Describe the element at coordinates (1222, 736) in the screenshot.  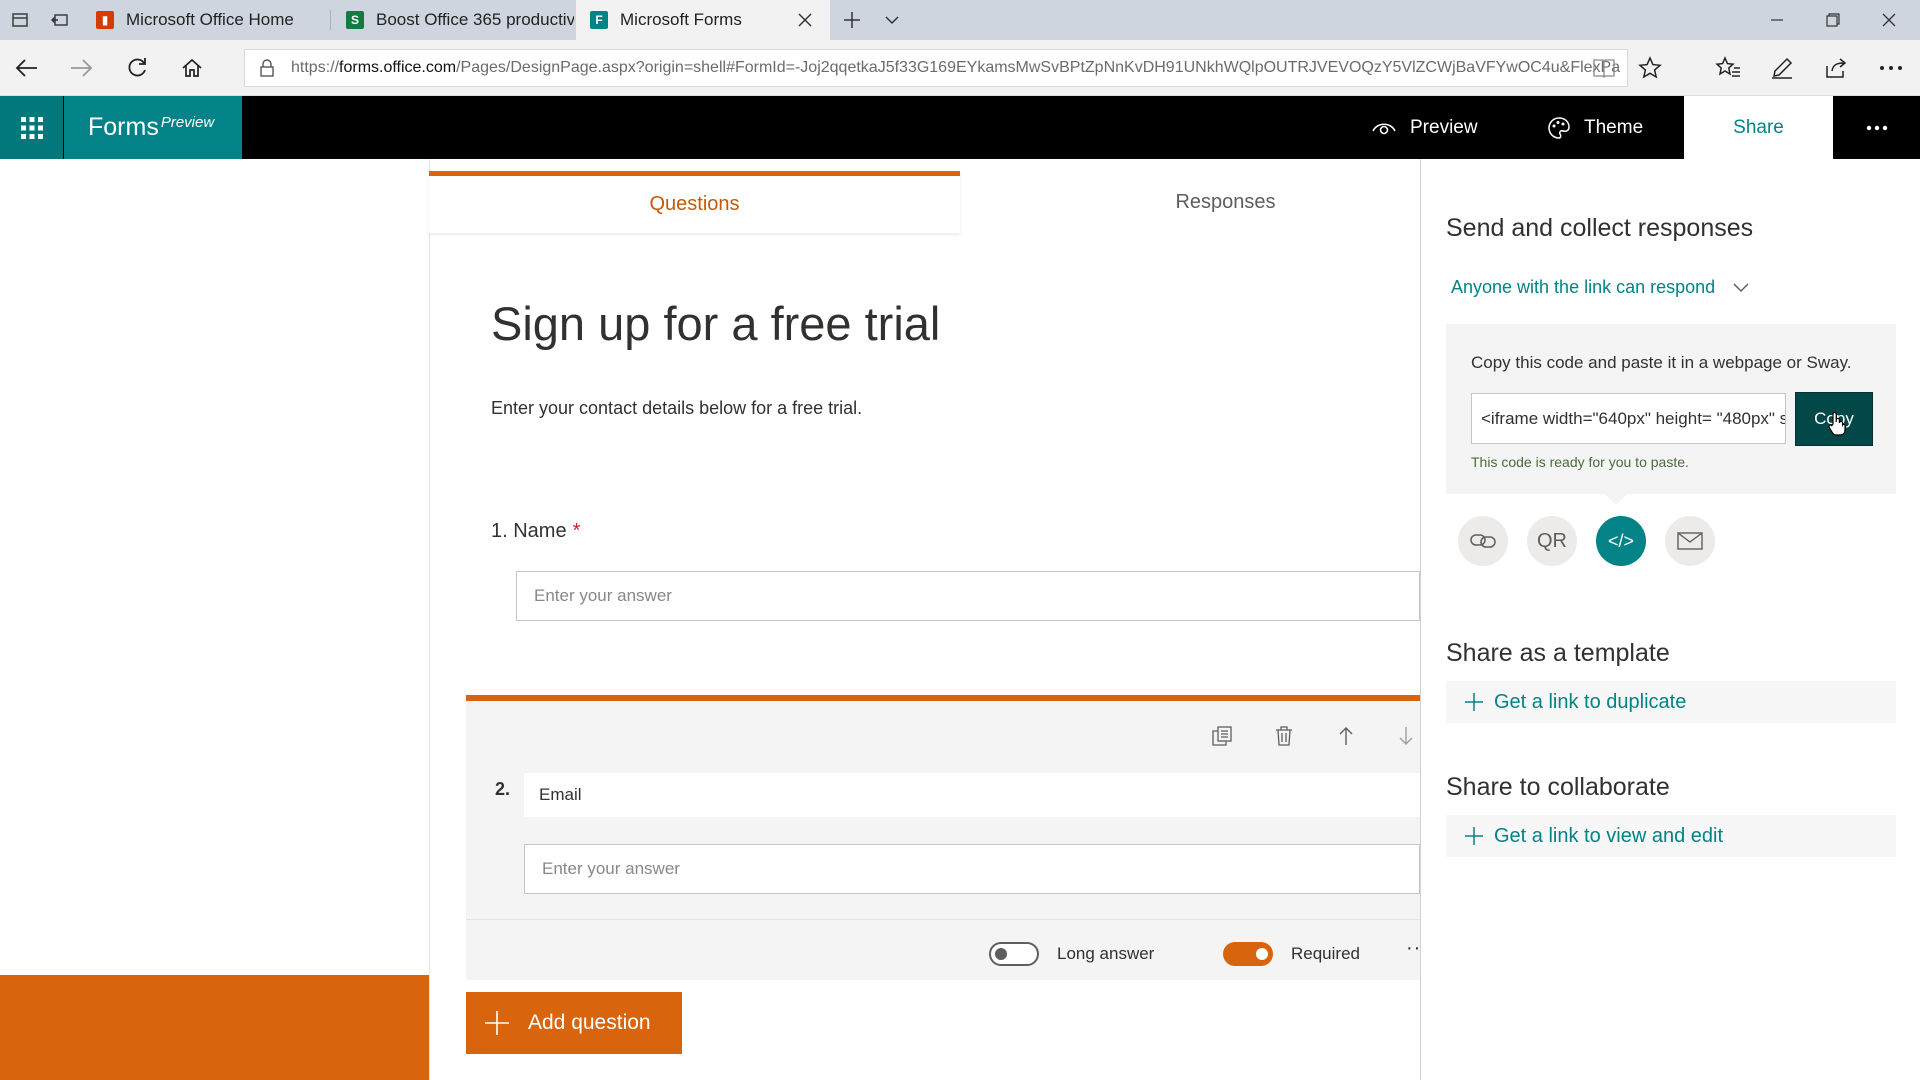
I see `copy-question-icon` at that location.